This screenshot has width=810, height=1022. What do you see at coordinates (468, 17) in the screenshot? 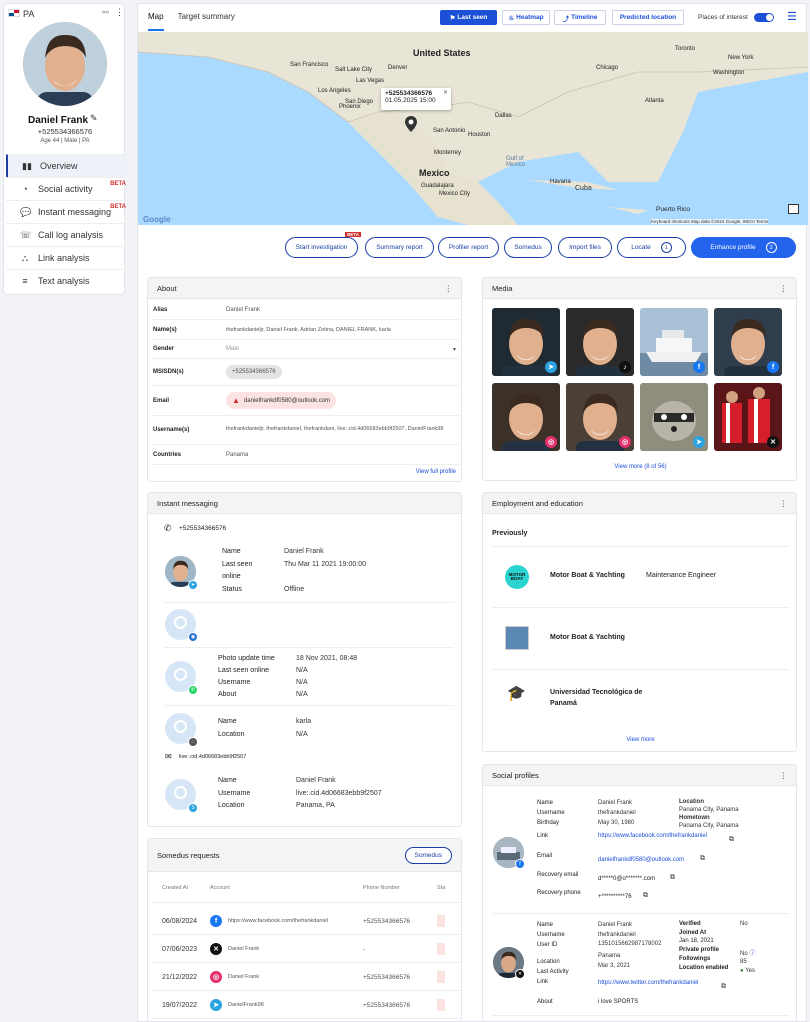
I see `last-seen-button: ⚑ Last seen` at bounding box center [468, 17].